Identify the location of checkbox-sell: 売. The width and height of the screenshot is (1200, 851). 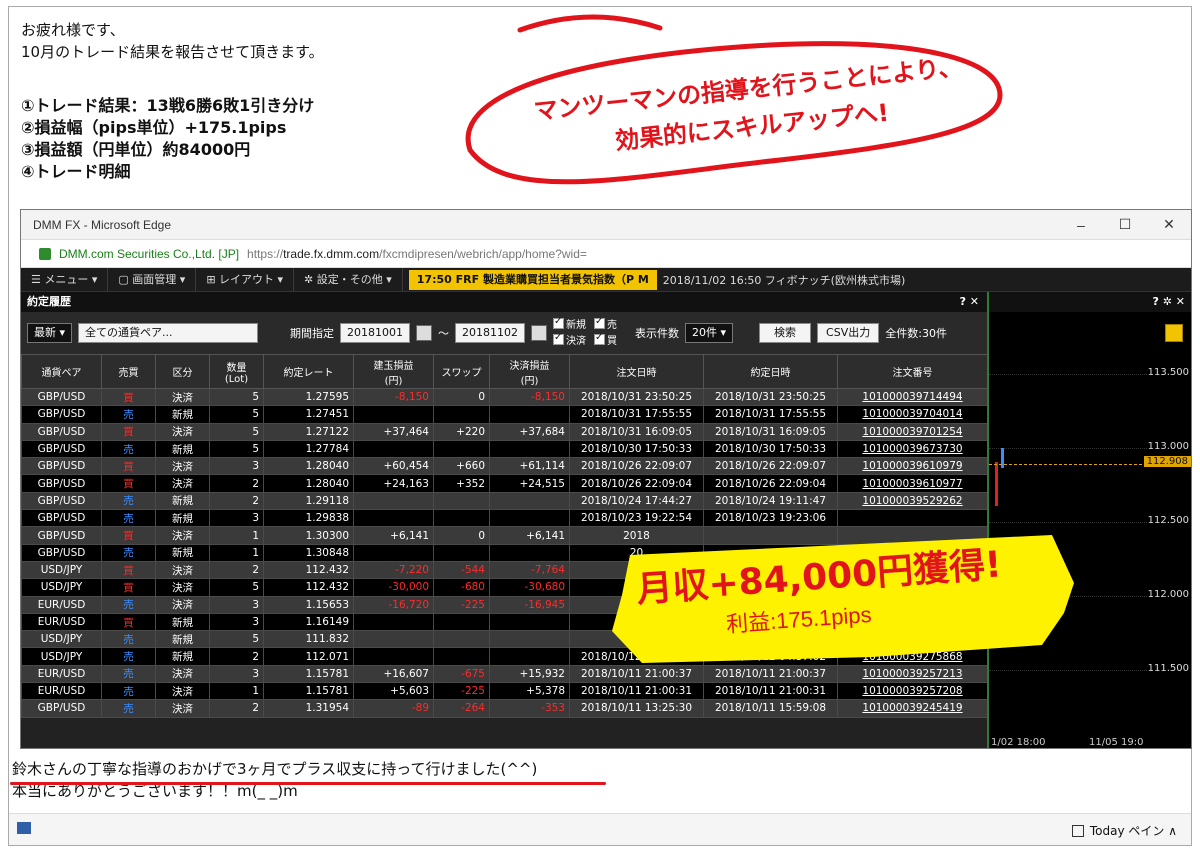
(605, 323).